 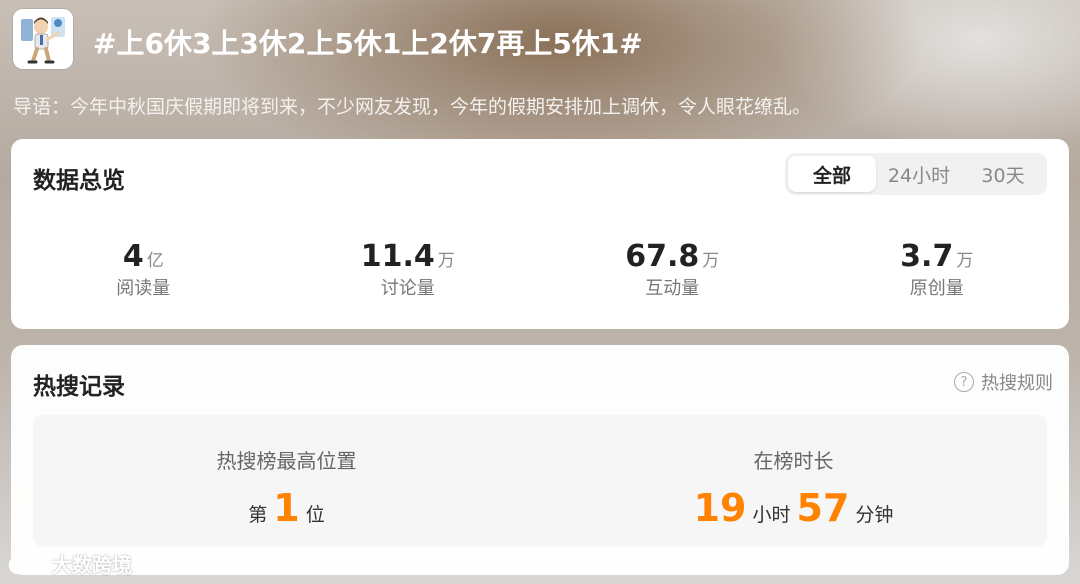 What do you see at coordinates (407, 288) in the screenshot?
I see `stat-label: 讨论量` at bounding box center [407, 288].